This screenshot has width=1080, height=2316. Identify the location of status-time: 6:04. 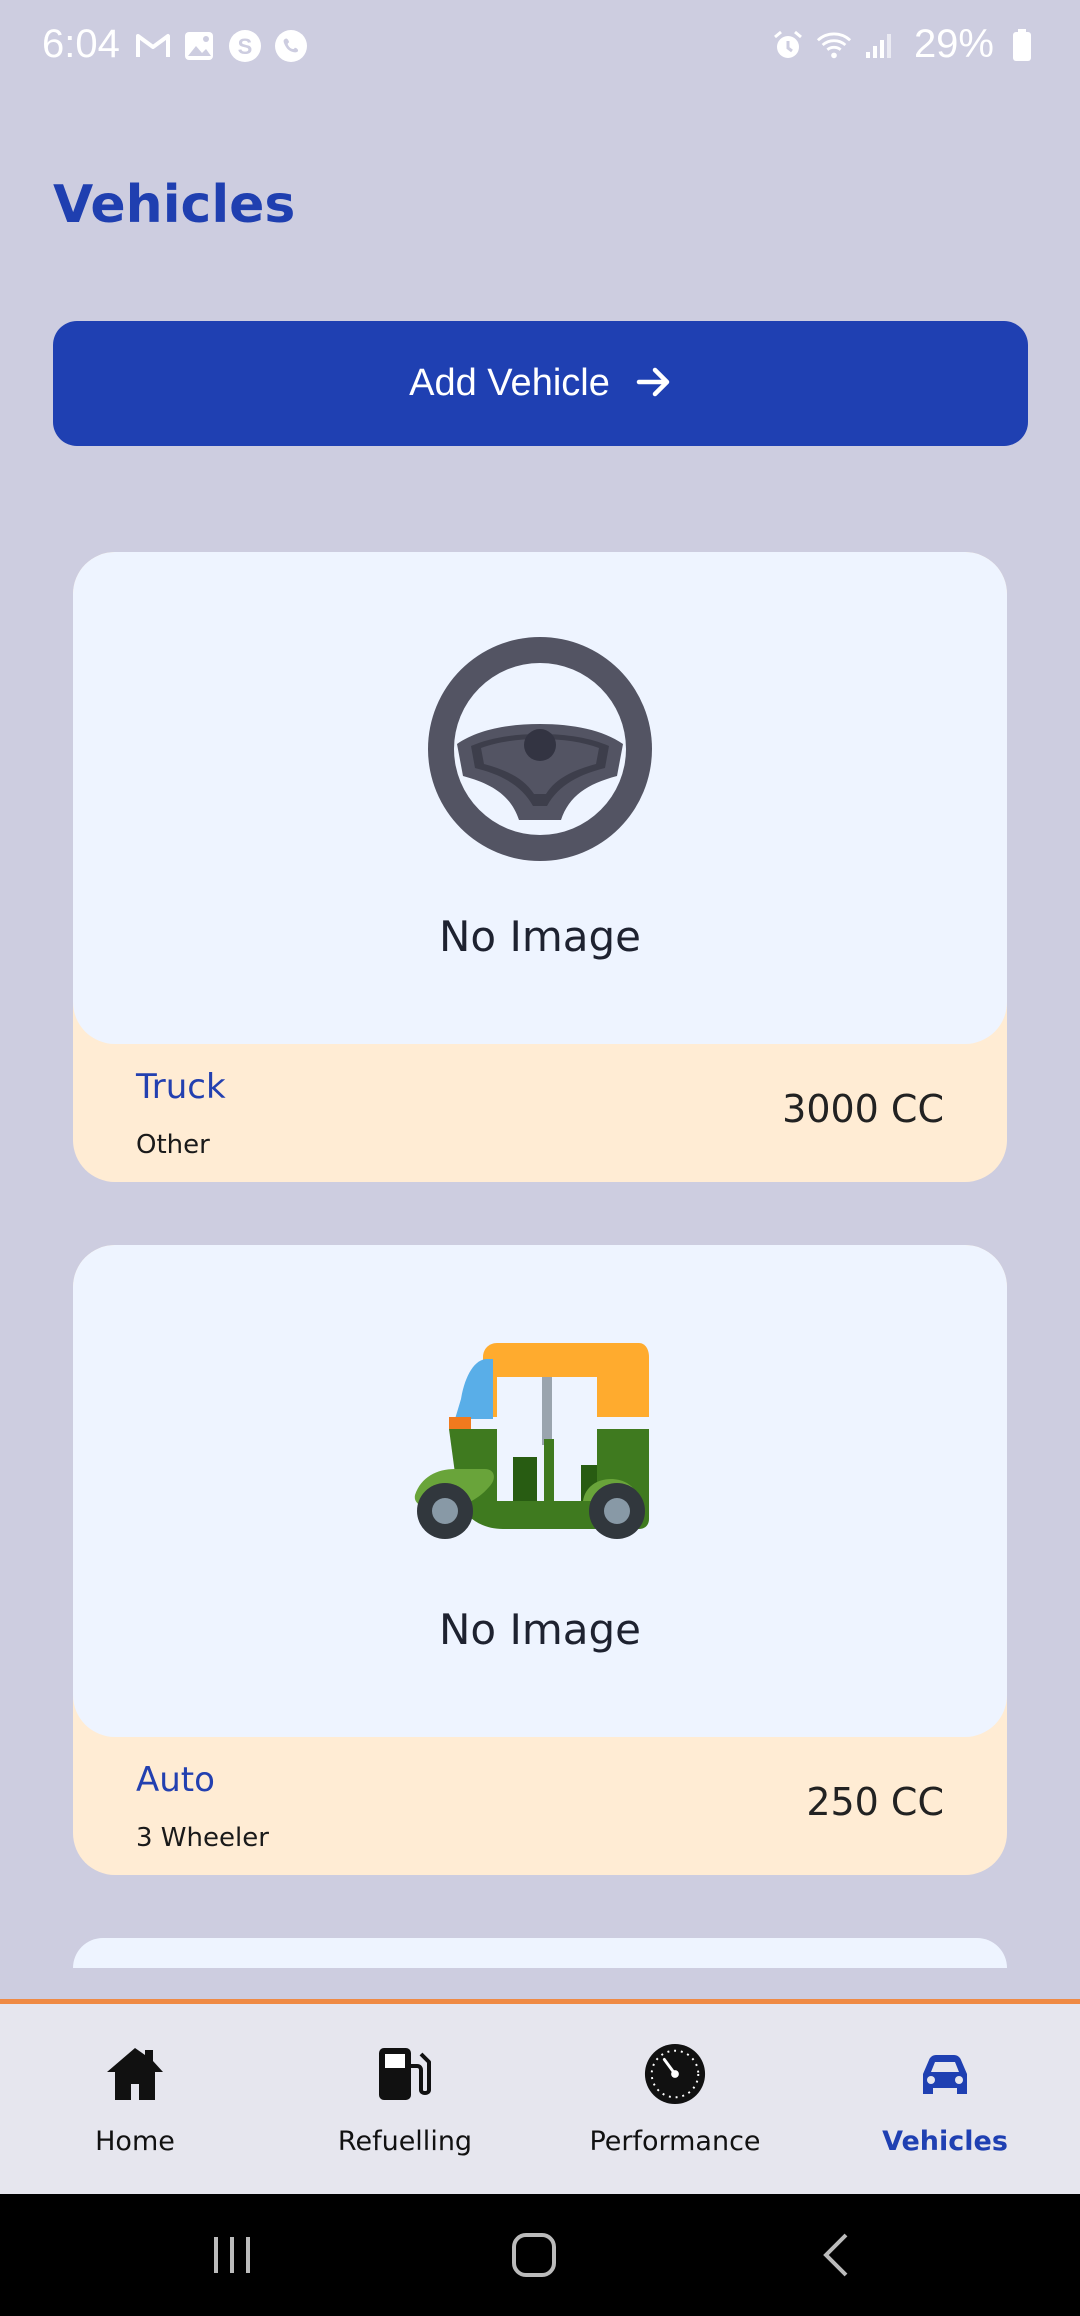
(81, 44).